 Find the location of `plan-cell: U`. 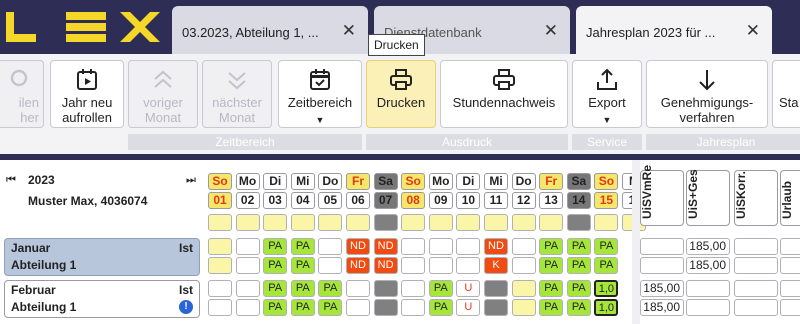

plan-cell: U is located at coordinates (468, 288).